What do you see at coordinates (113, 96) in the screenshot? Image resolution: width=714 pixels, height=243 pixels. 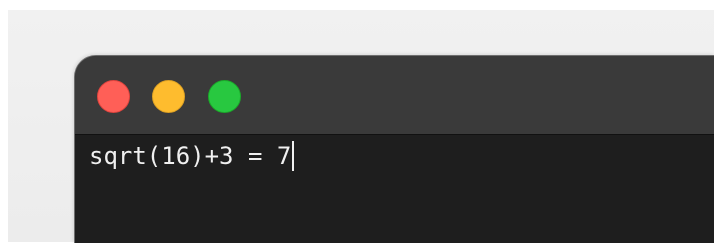 I see `close-icon` at bounding box center [113, 96].